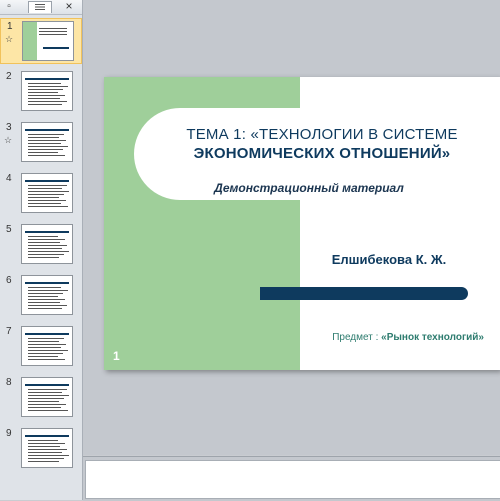 The image size is (500, 501). I want to click on slide-thumbnail-3: 3 ☆, so click(41, 143).